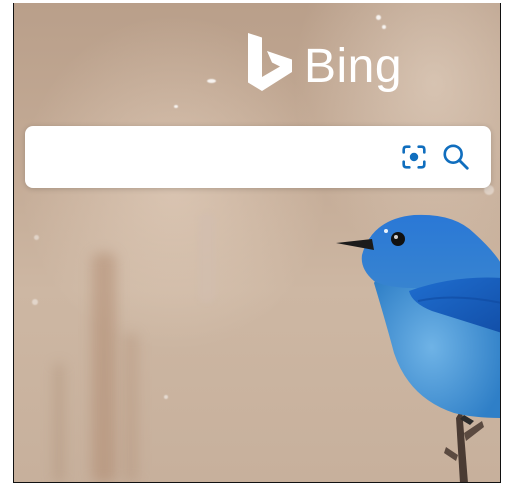  I want to click on background-blur-block, so click(207, 258).